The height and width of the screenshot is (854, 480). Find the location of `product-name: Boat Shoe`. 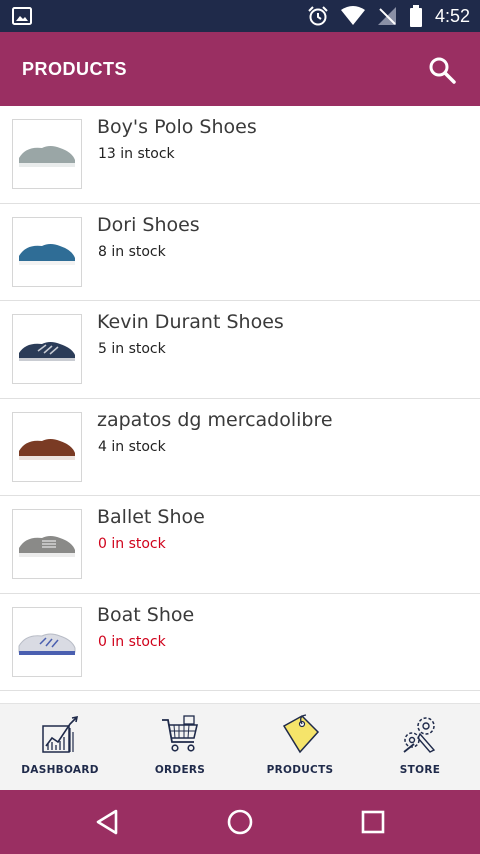

product-name: Boat Shoe is located at coordinates (146, 614).